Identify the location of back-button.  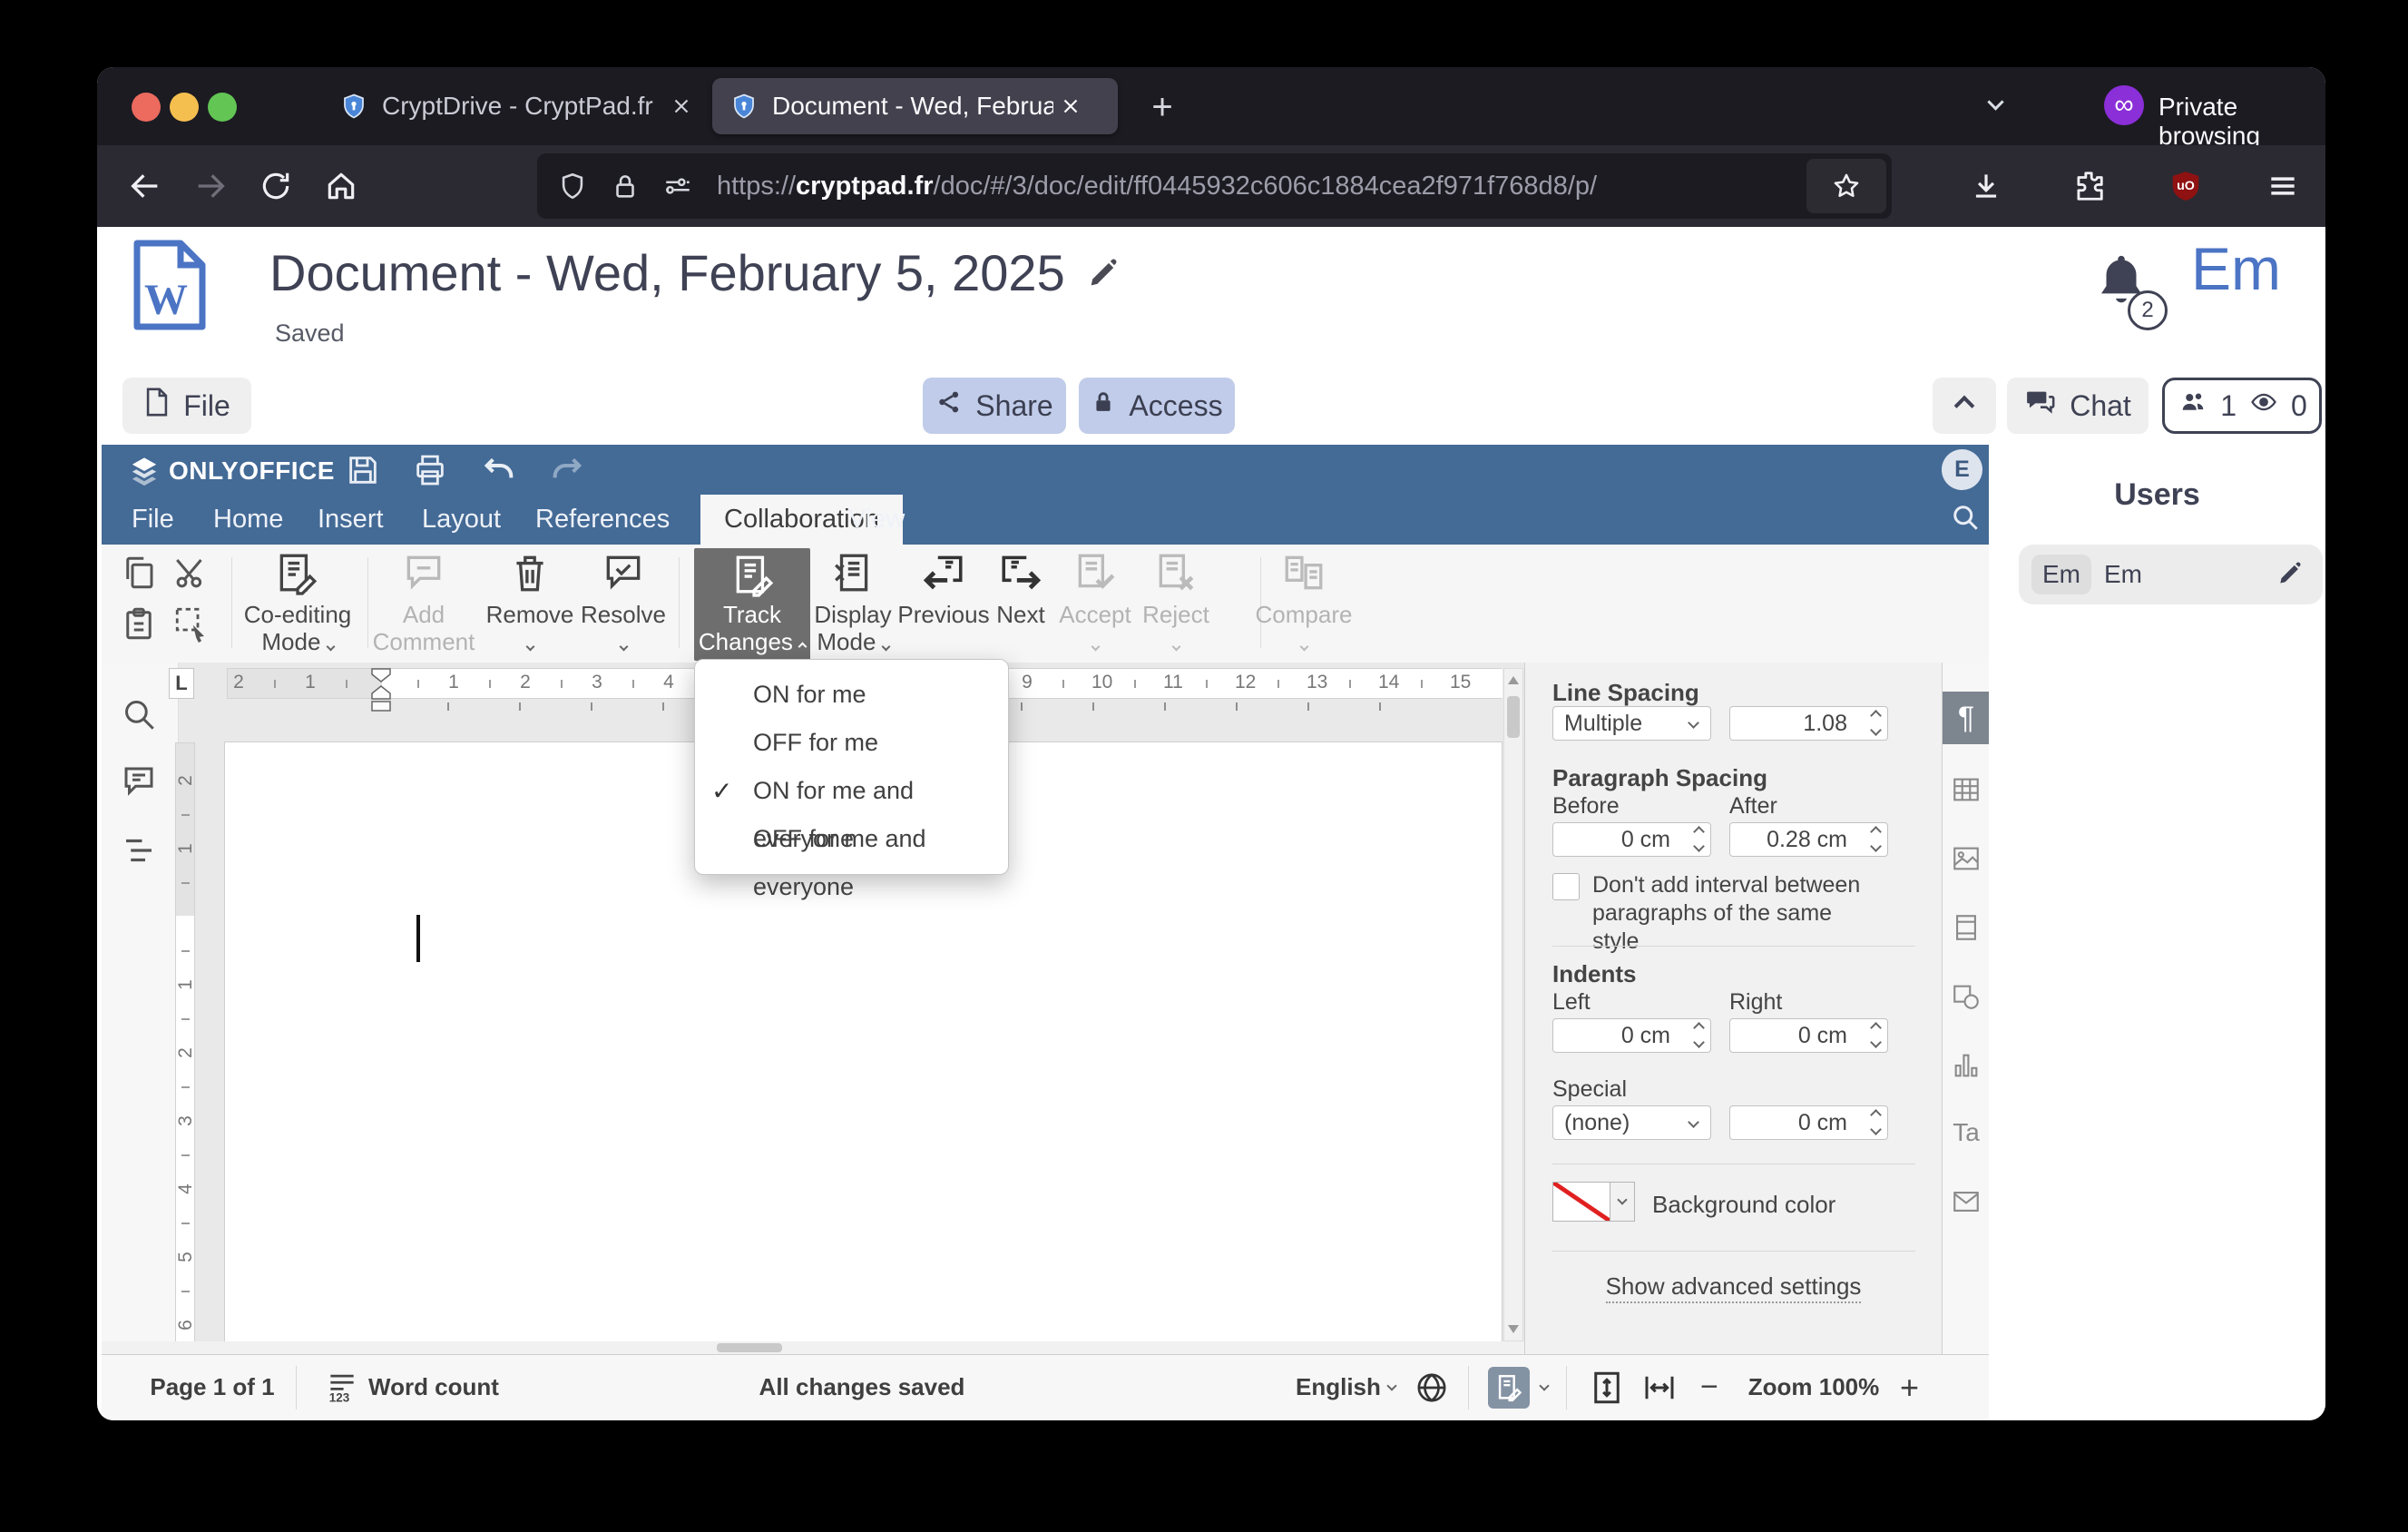
(145, 186).